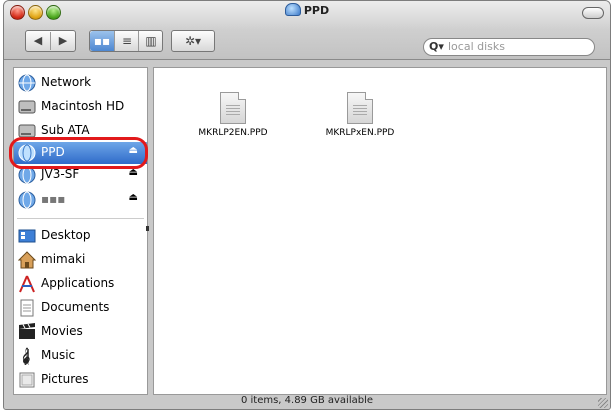 The height and width of the screenshot is (410, 614). I want to click on sidebar-item-label: Sub ATA, so click(65, 130).